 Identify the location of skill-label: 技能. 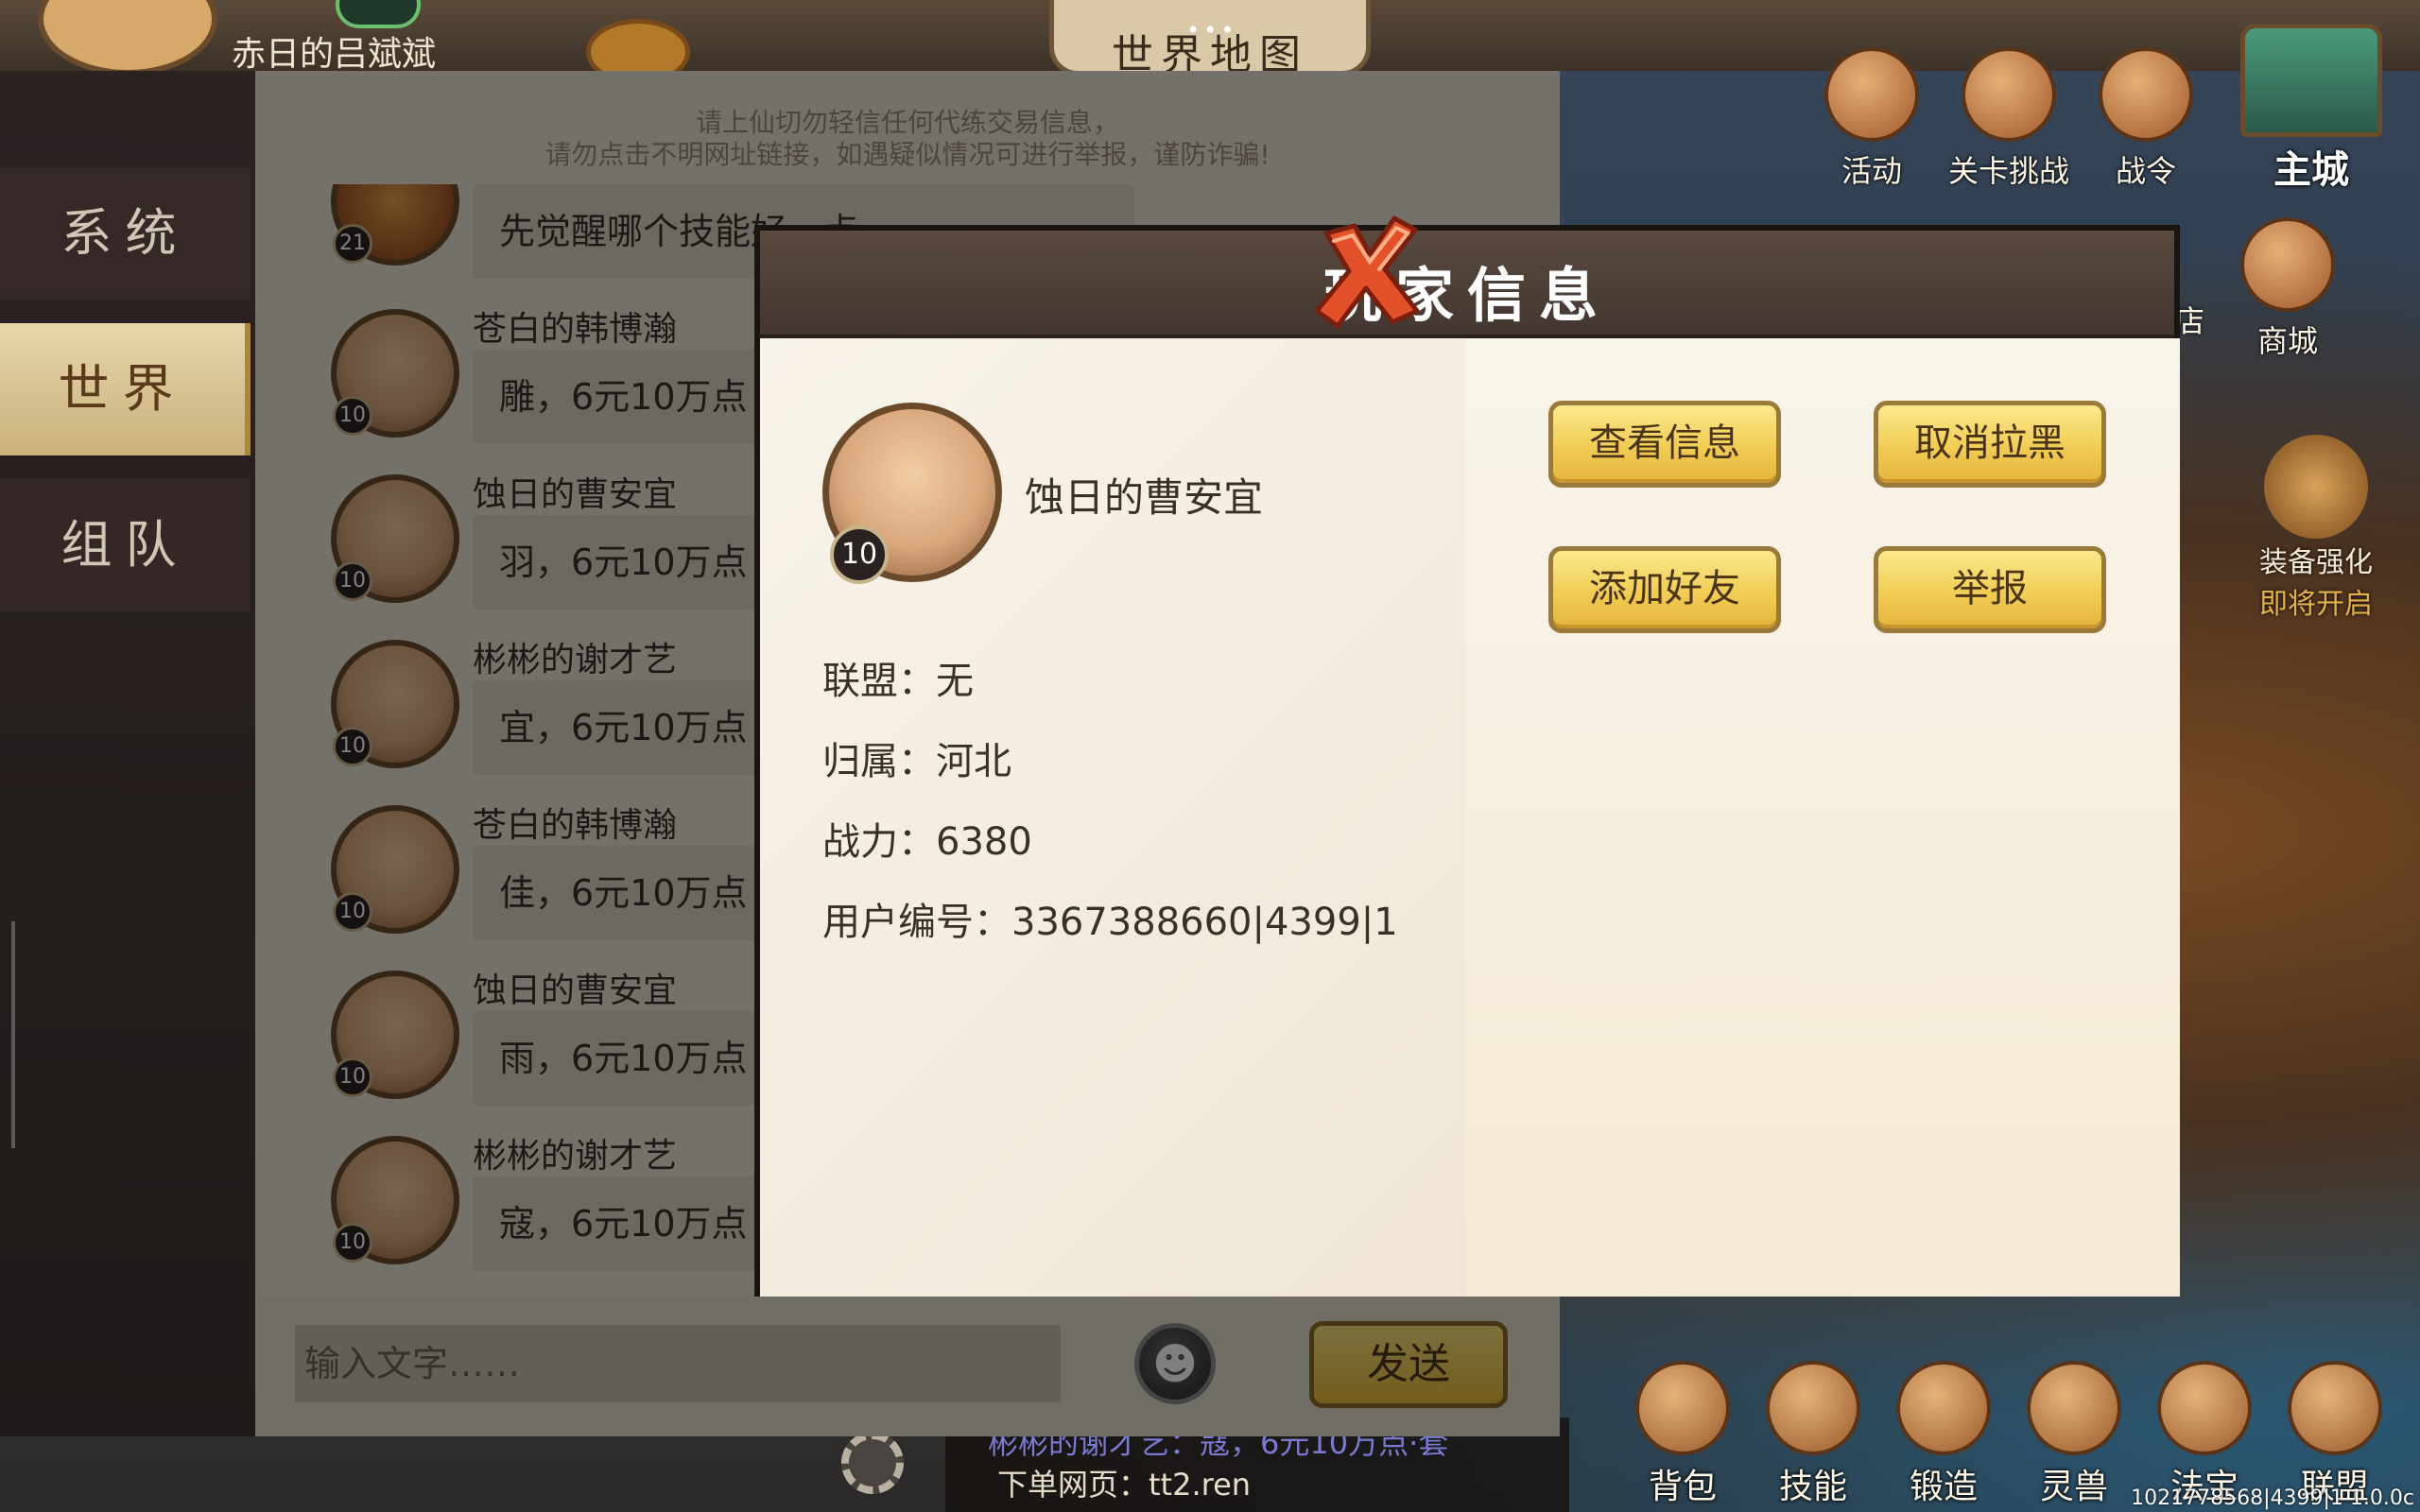
(1812, 1487).